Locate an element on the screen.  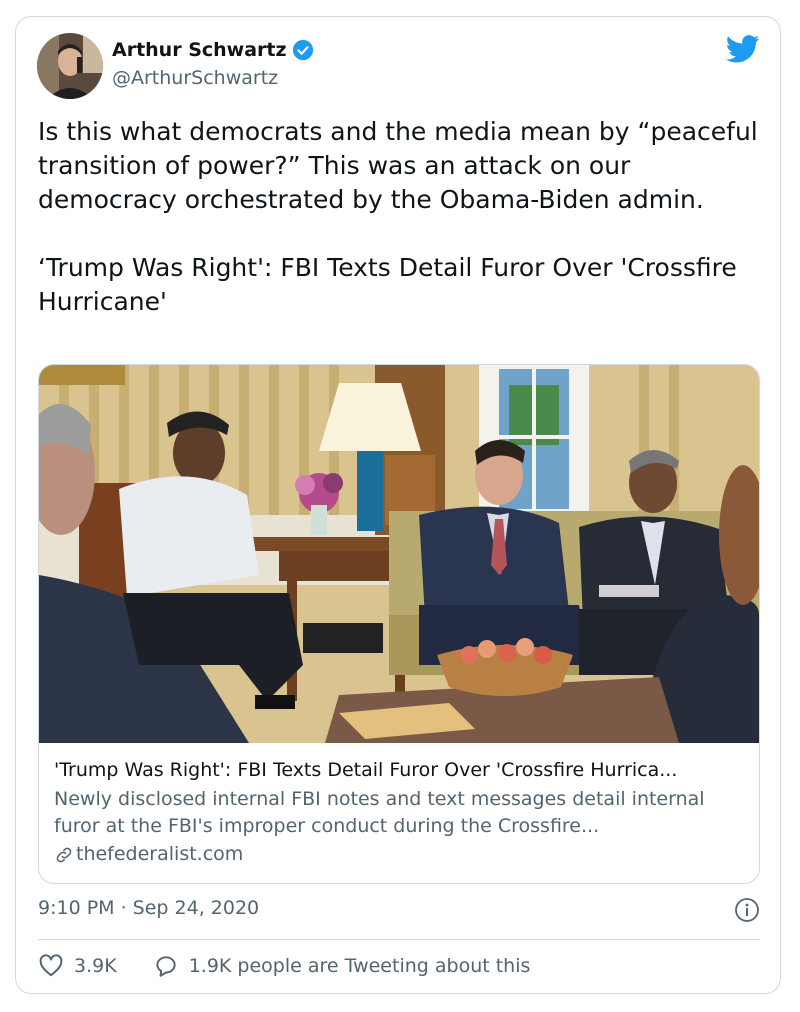
heart-icon is located at coordinates (51, 965).